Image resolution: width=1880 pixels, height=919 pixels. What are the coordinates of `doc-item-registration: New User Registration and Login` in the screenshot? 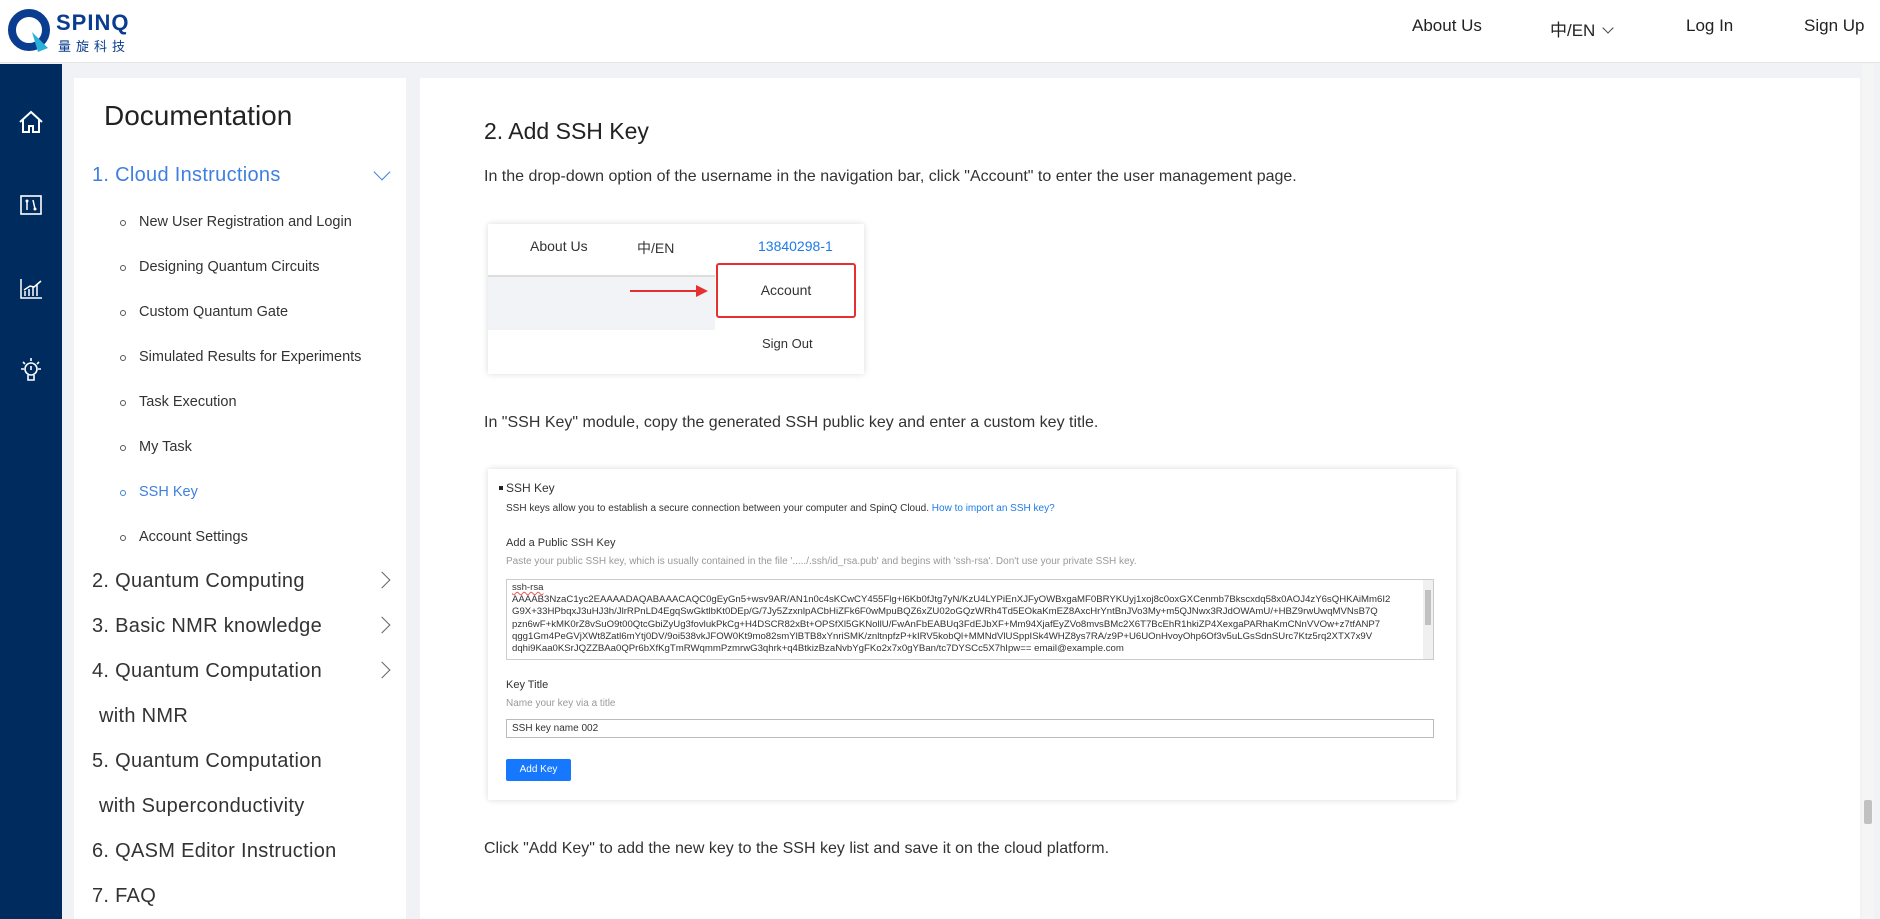 It's located at (245, 222).